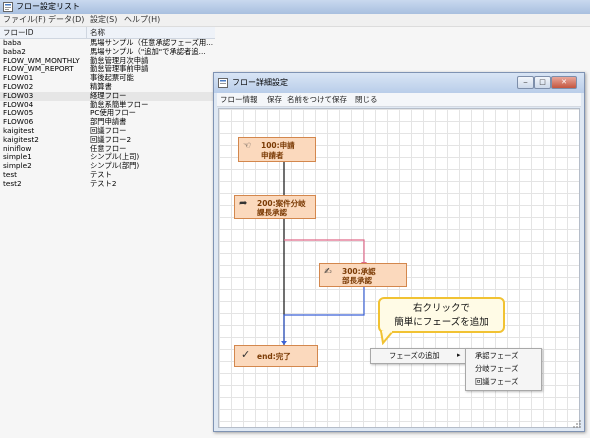 Image resolution: width=590 pixels, height=438 pixels. Describe the element at coordinates (328, 272) in the screenshot. I see `stamp-icon: ✍` at that location.